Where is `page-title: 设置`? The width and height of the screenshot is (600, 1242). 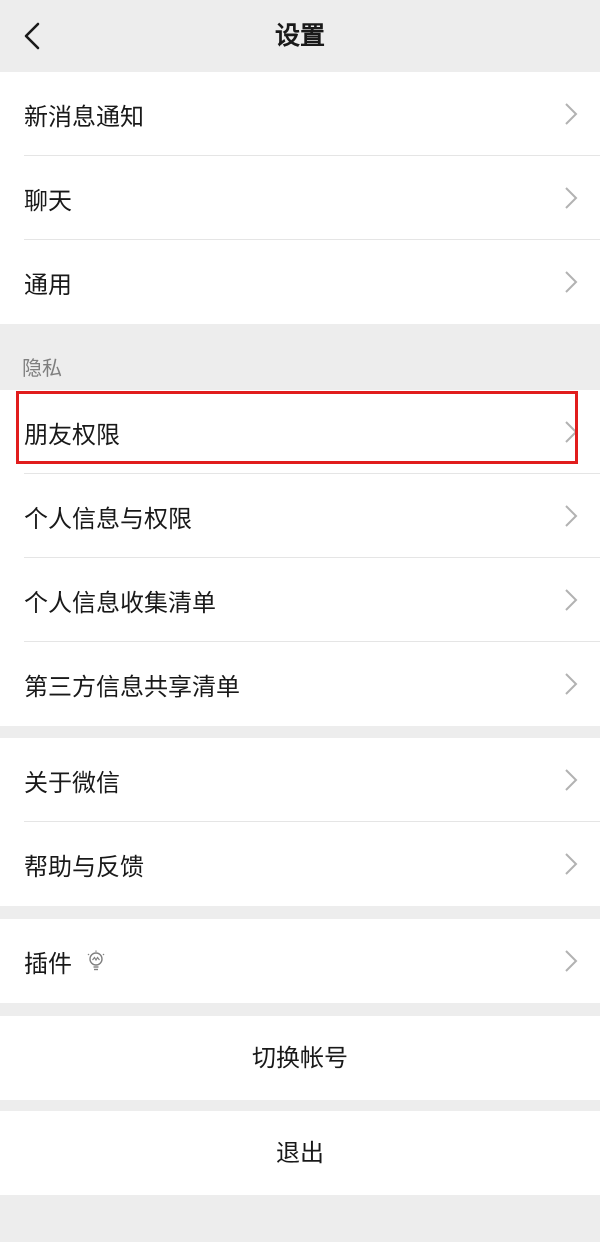 page-title: 设置 is located at coordinates (299, 35).